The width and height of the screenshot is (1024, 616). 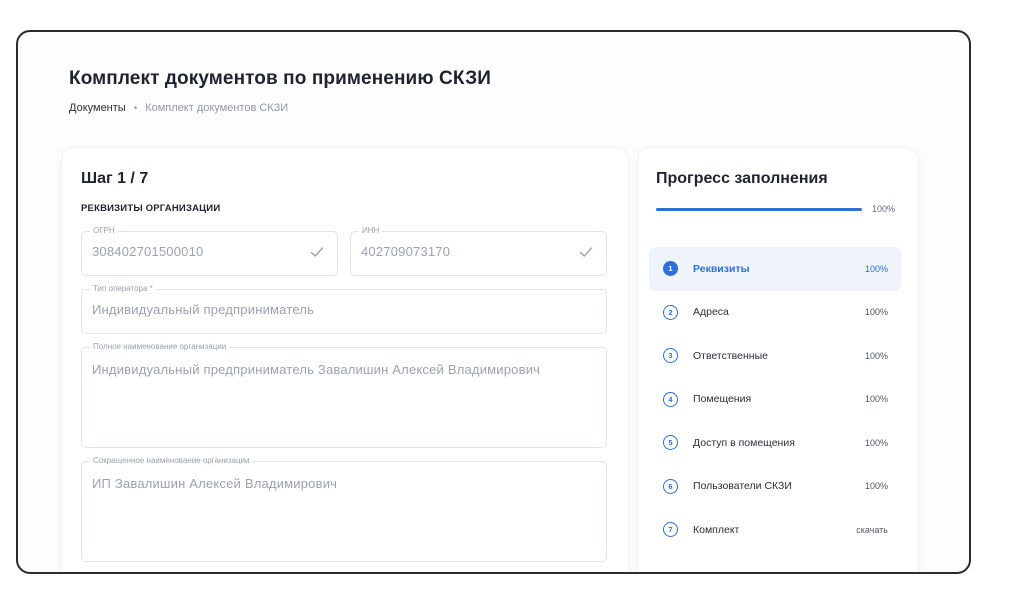 I want to click on step-number-badge: 5, so click(x=670, y=443).